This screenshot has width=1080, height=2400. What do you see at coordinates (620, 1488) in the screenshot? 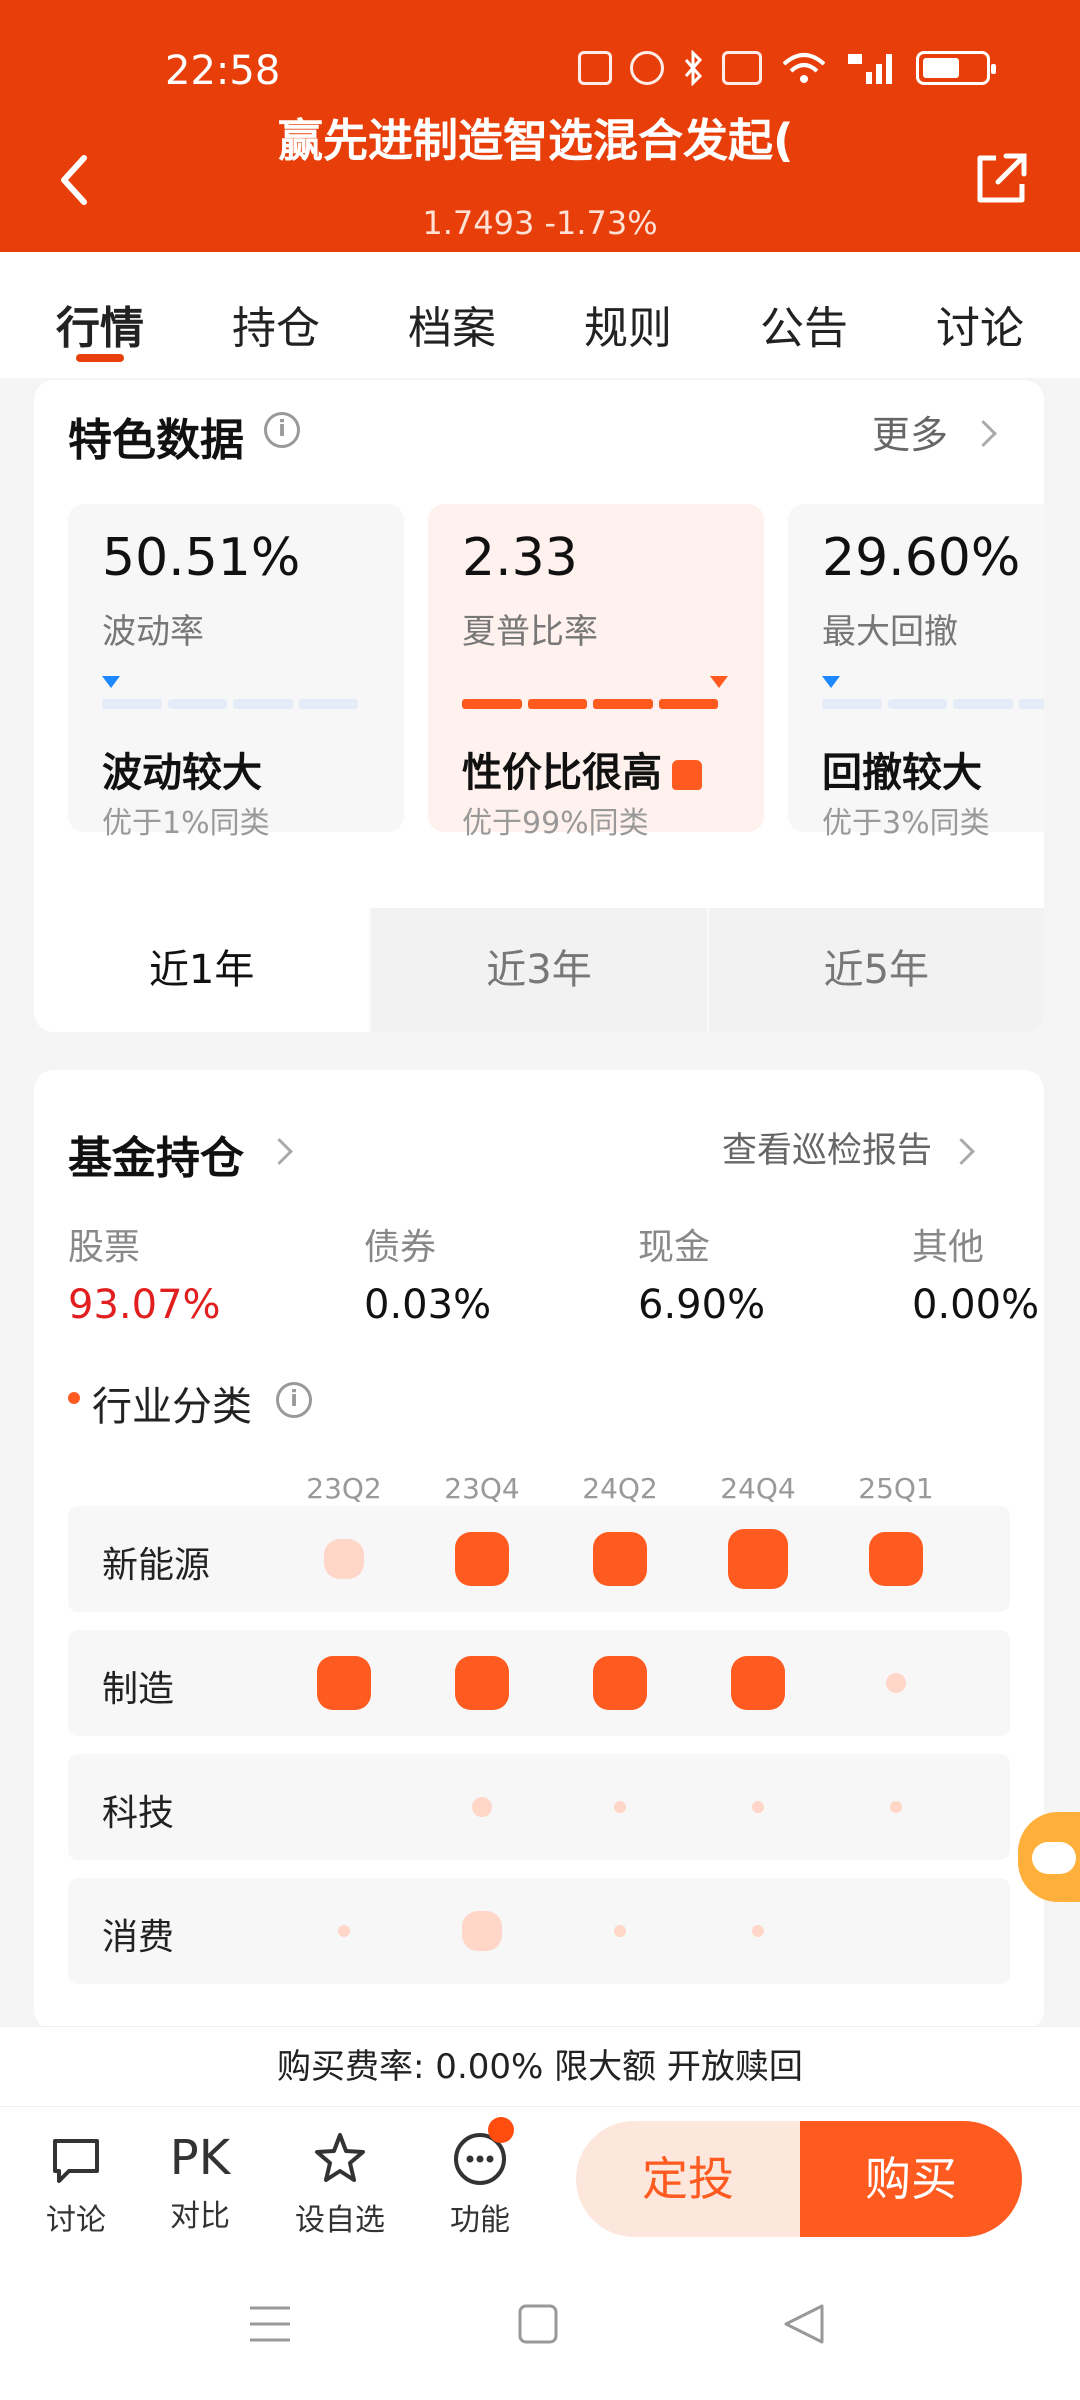
I see `quarter-label: 24Q2` at bounding box center [620, 1488].